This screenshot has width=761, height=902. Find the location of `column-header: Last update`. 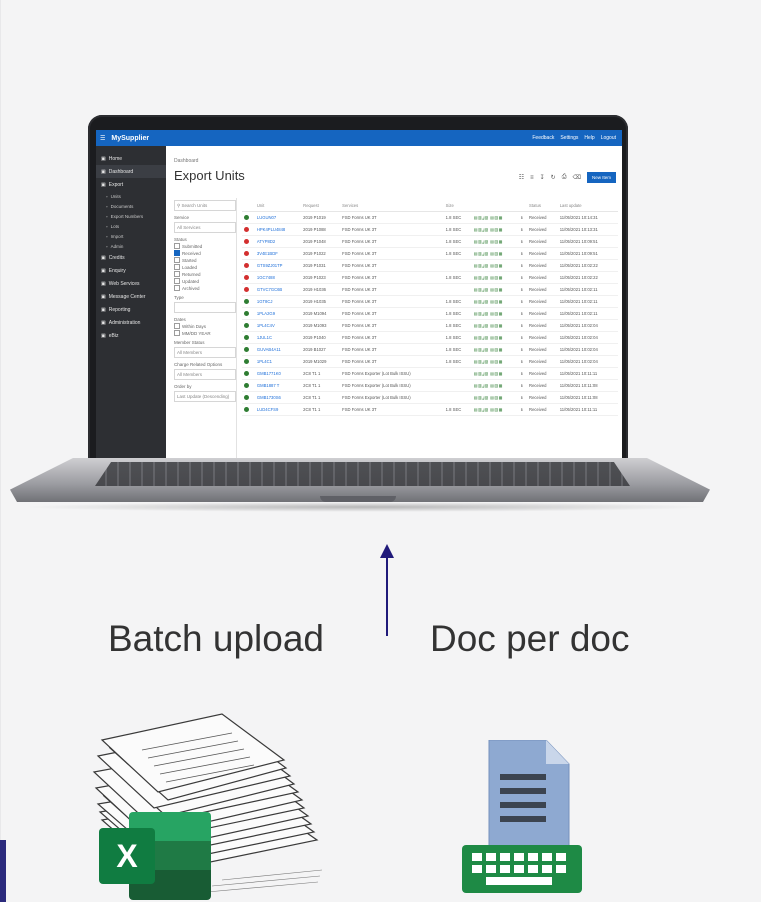

column-header: Last update is located at coordinates (587, 206).